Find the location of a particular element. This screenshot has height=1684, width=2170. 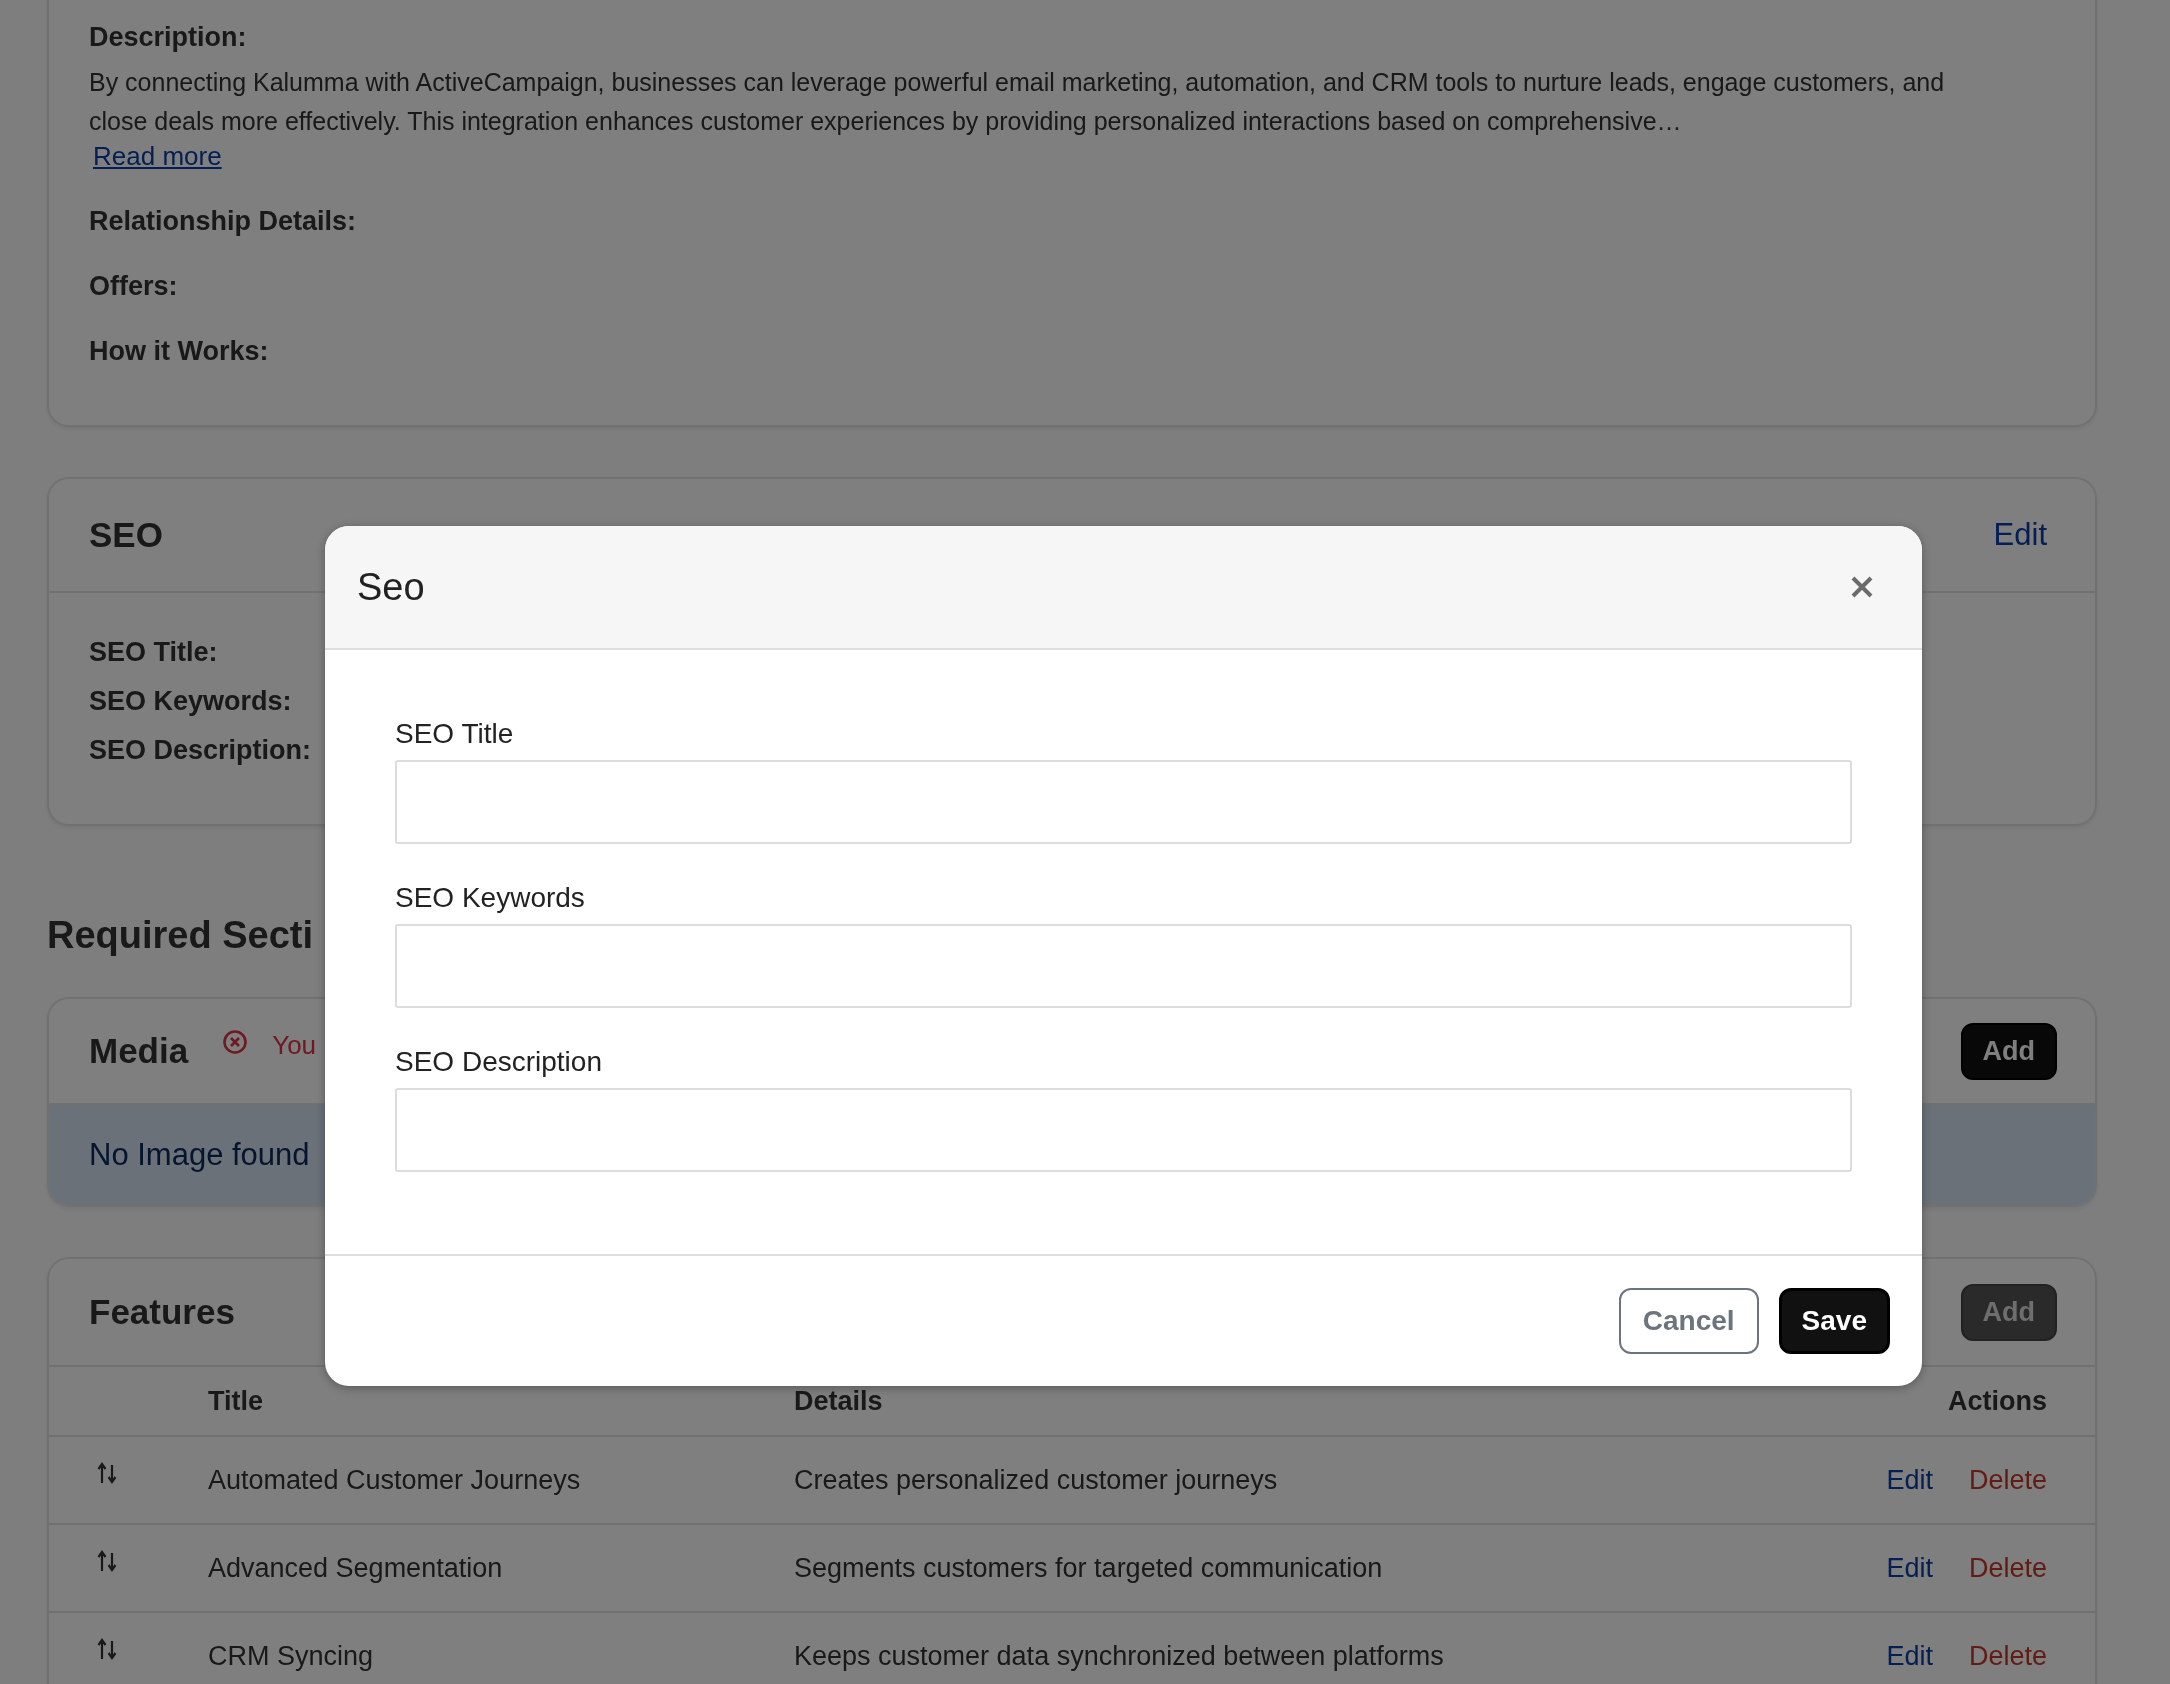

field-label: SEO Description is located at coordinates (498, 1062).